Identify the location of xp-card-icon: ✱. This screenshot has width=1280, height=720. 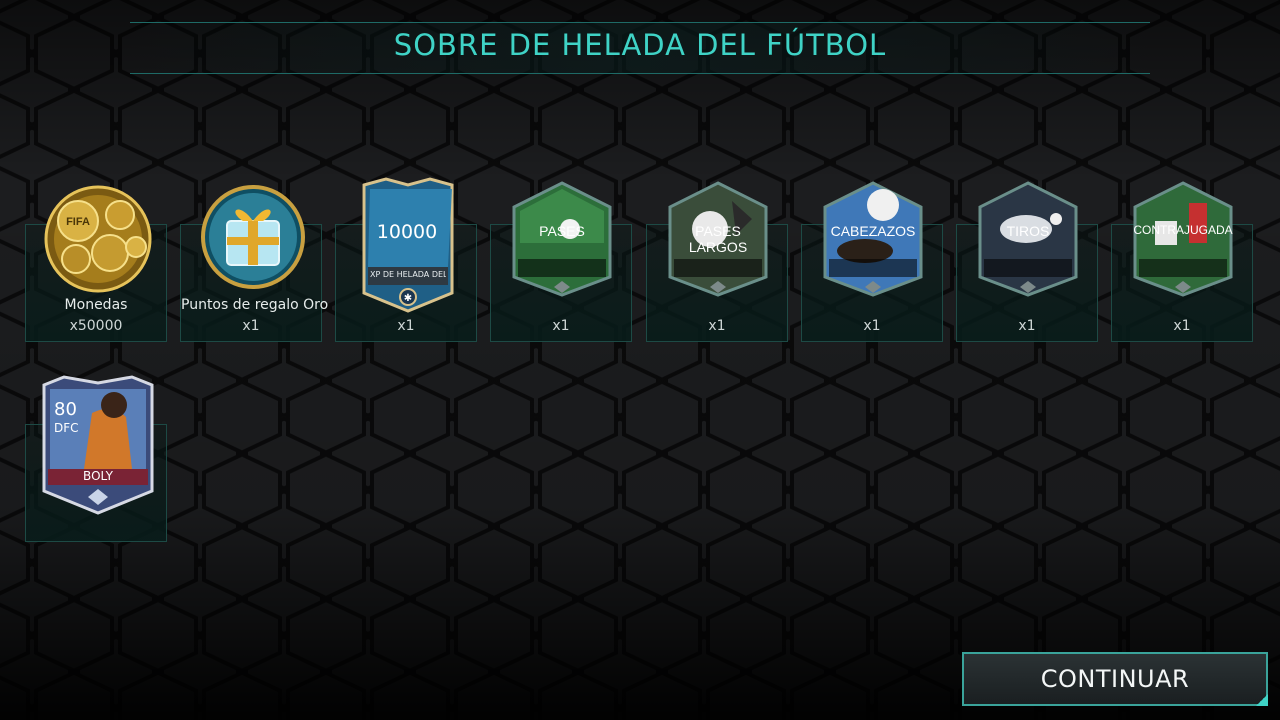
(408, 245).